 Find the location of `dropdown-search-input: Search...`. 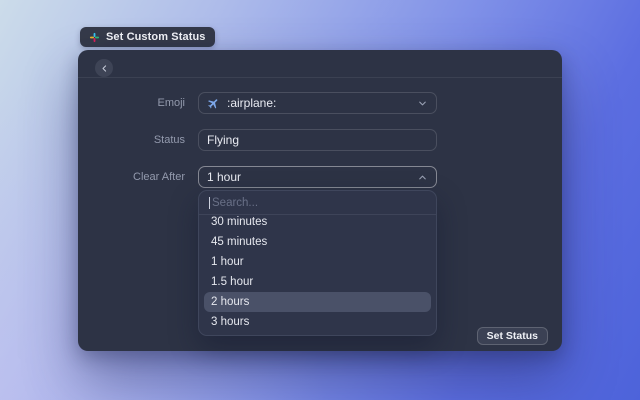

dropdown-search-input: Search... is located at coordinates (317, 203).